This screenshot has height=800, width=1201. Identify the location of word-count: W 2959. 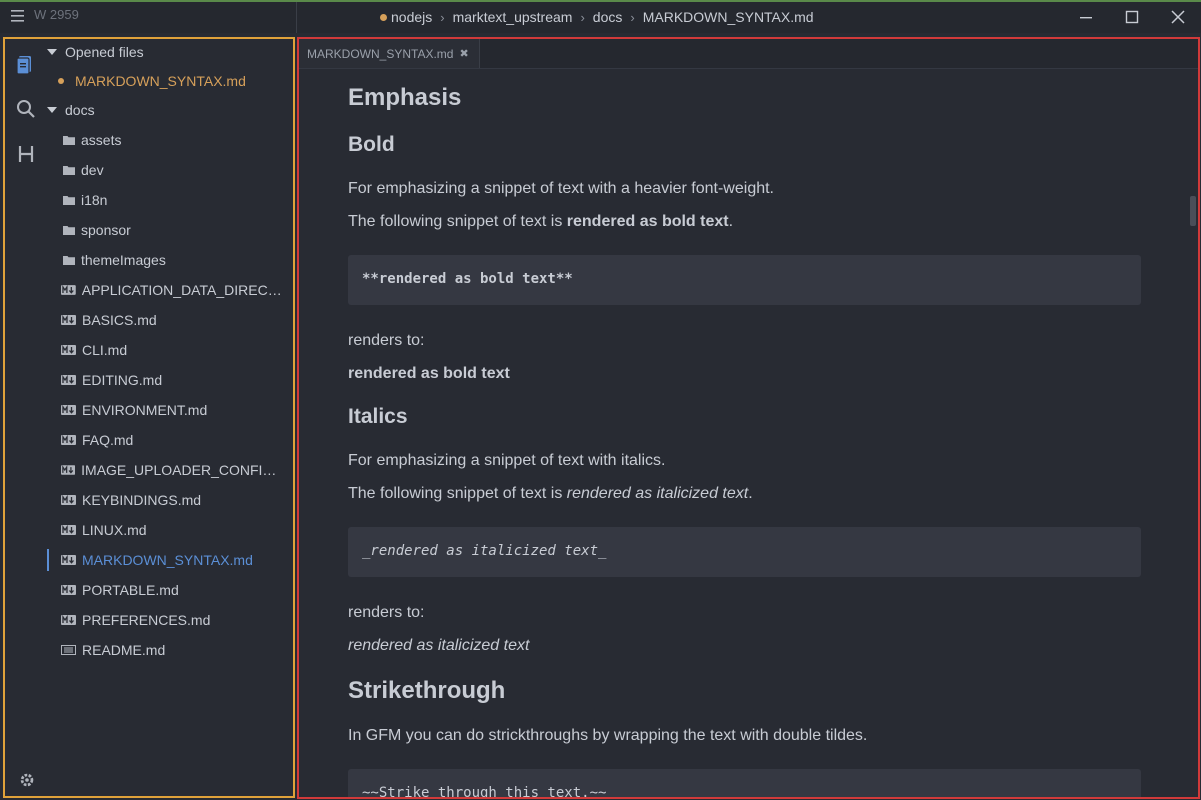
(56, 14).